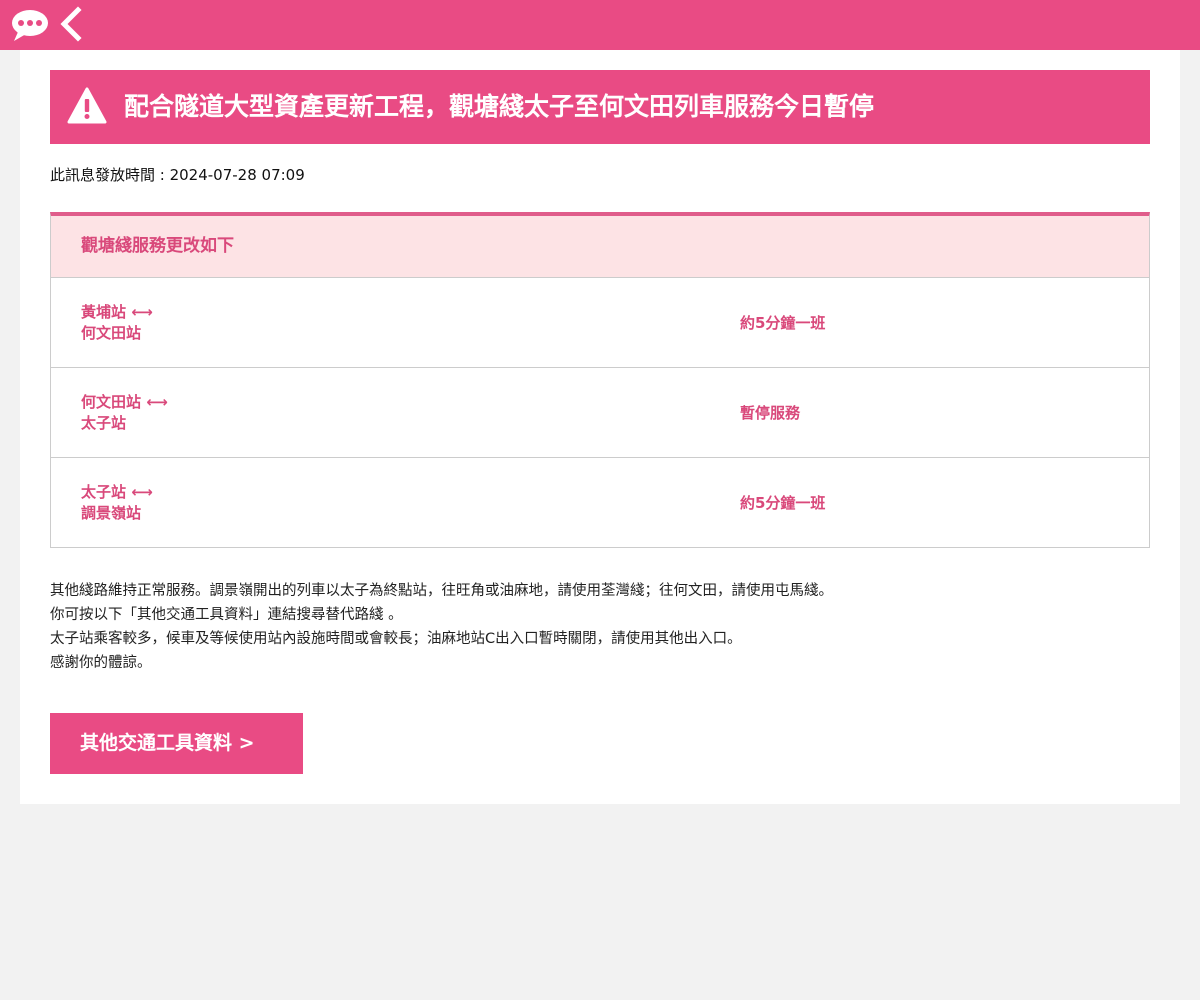  I want to click on route: 太子站 ⟷ 調景嶺站, so click(117, 503).